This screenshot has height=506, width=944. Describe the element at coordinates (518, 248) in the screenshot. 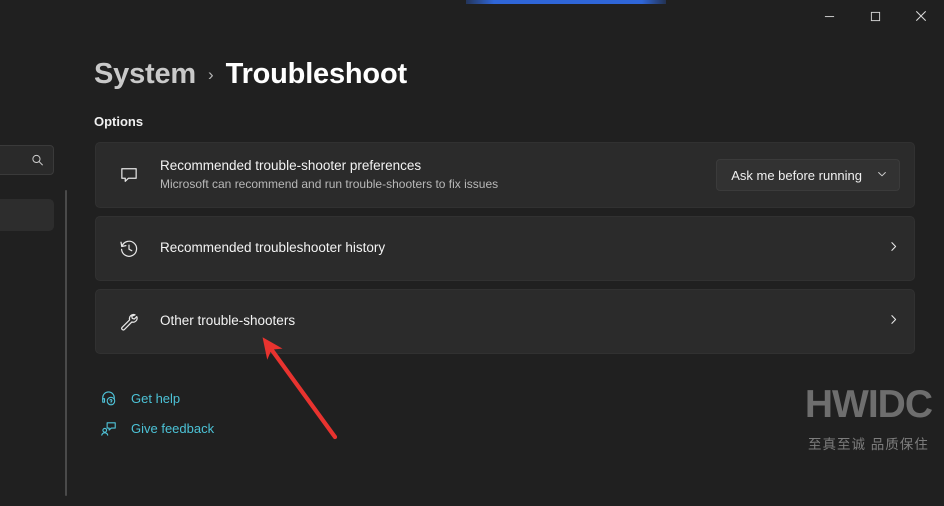

I see `card-text: Recommended troubleshooter history` at that location.